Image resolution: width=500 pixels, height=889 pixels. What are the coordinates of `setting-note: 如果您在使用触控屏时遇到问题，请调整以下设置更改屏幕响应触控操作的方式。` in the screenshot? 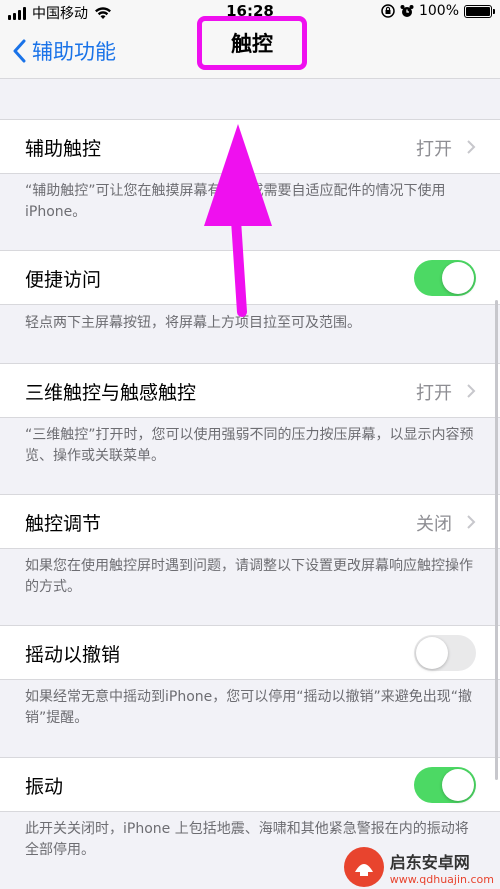 It's located at (249, 576).